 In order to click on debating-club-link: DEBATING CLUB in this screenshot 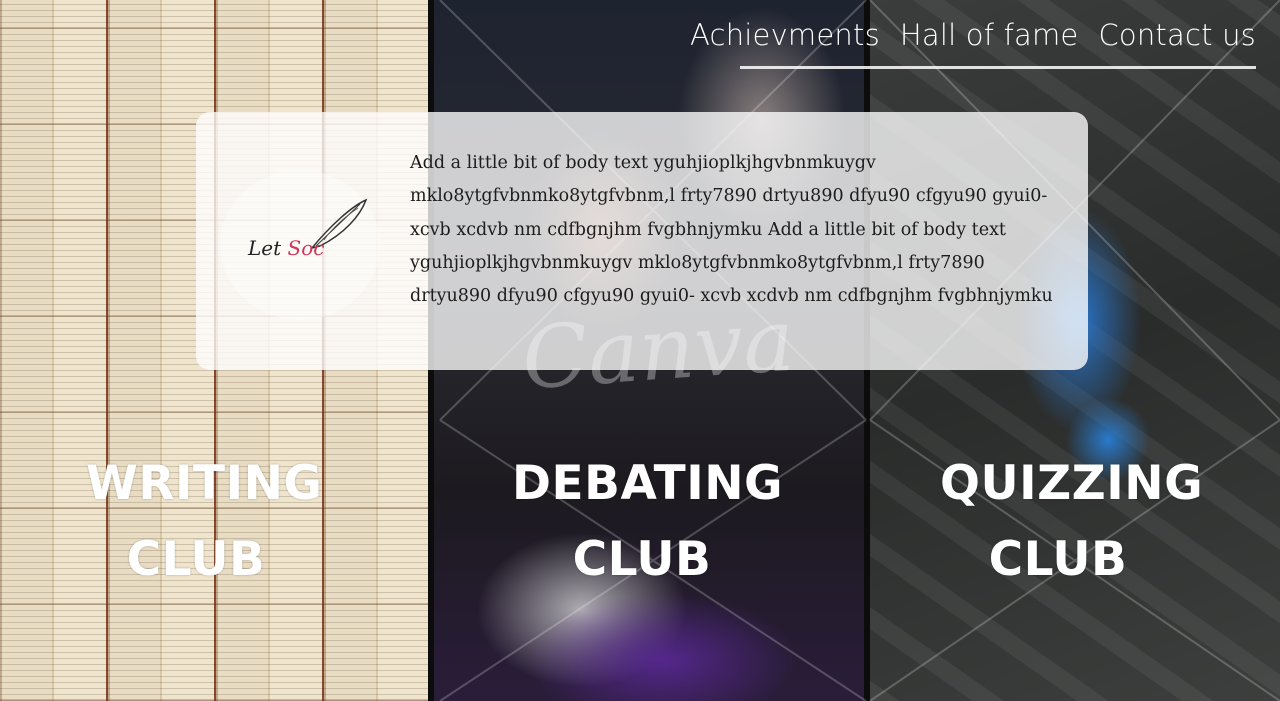, I will do `click(648, 522)`.